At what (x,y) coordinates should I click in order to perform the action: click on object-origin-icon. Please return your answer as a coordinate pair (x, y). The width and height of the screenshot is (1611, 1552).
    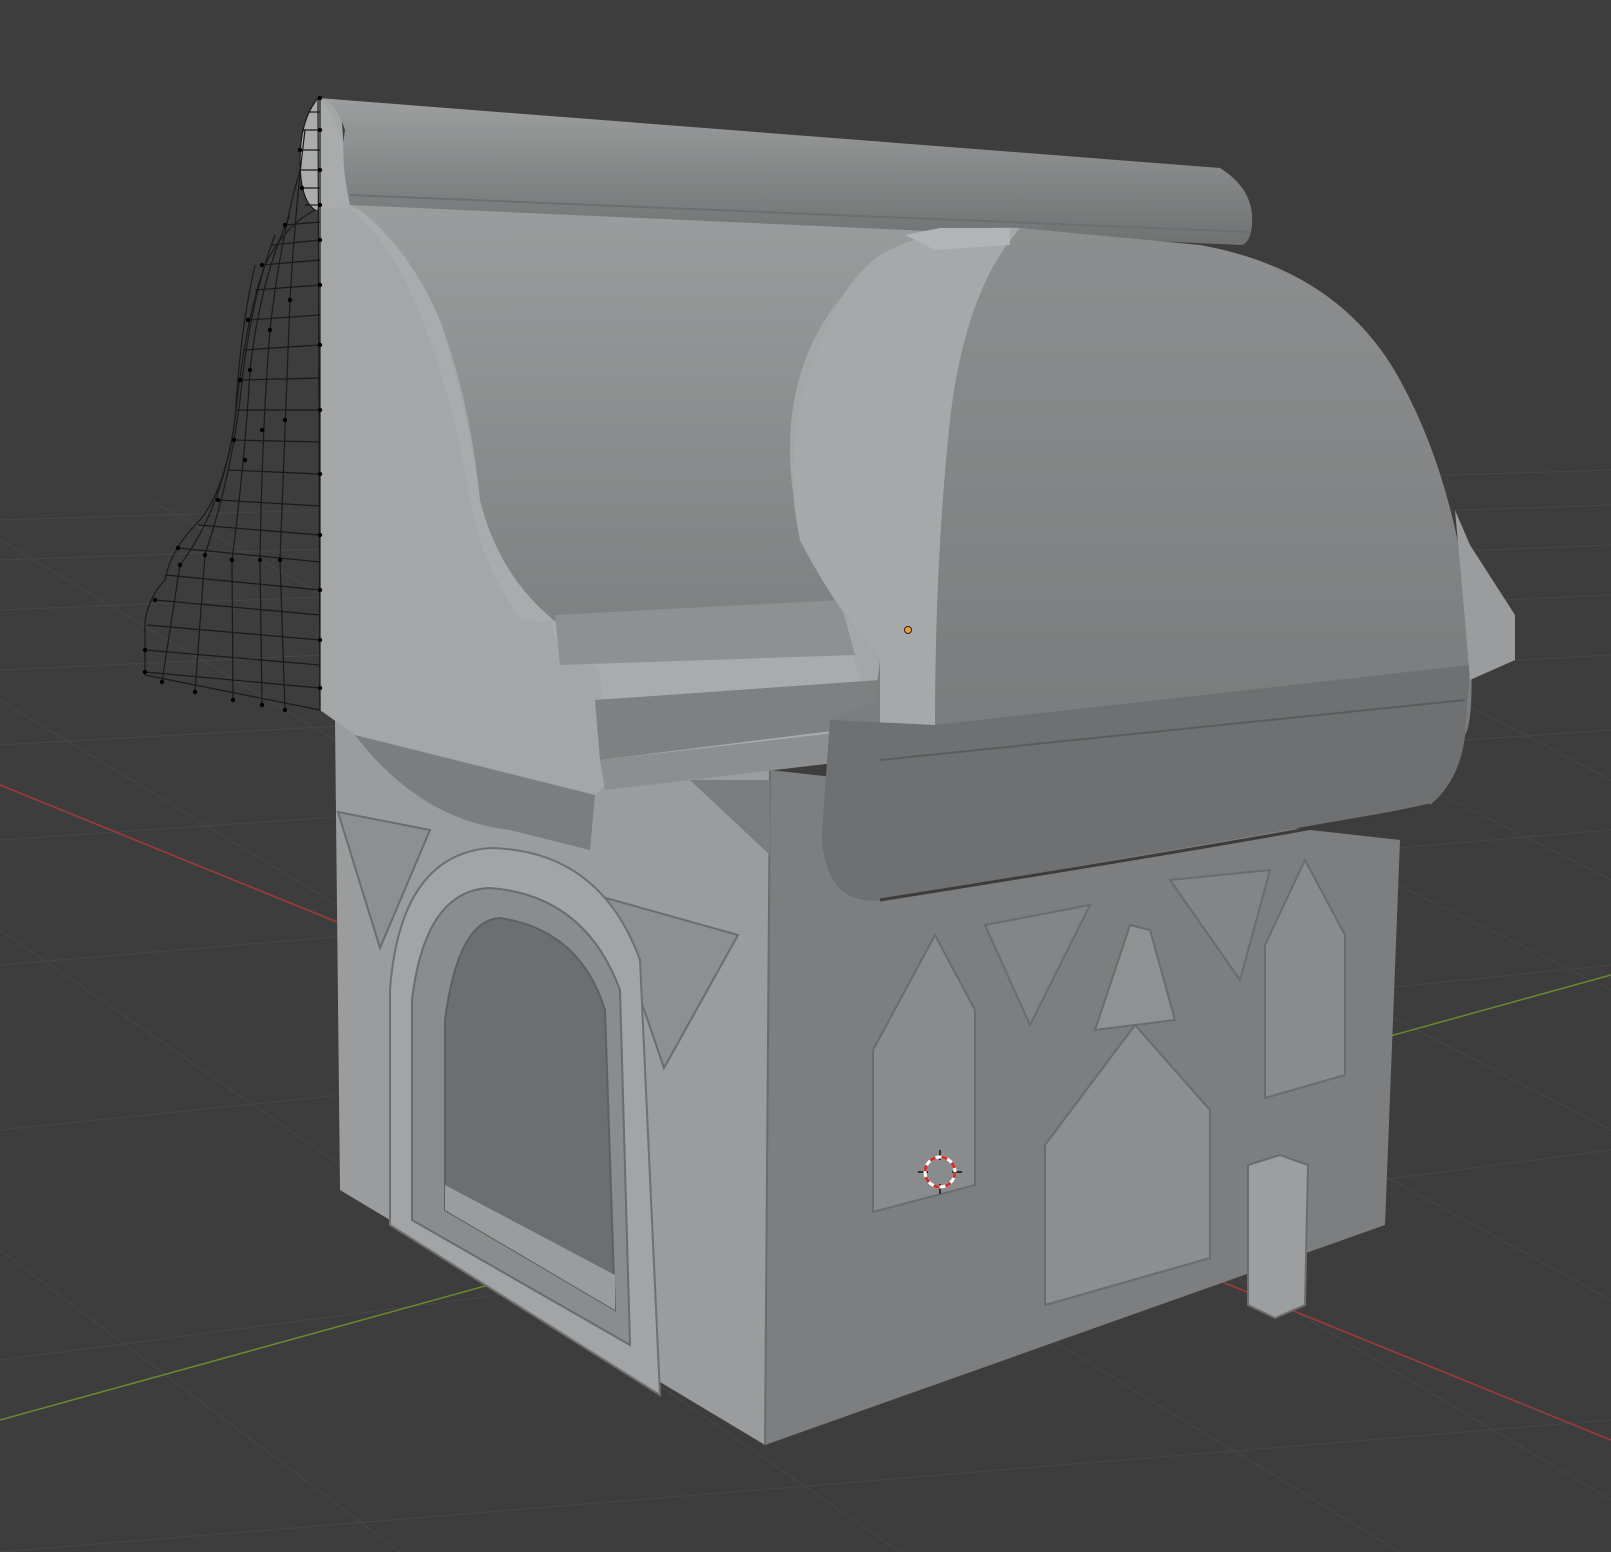
    Looking at the image, I should click on (908, 630).